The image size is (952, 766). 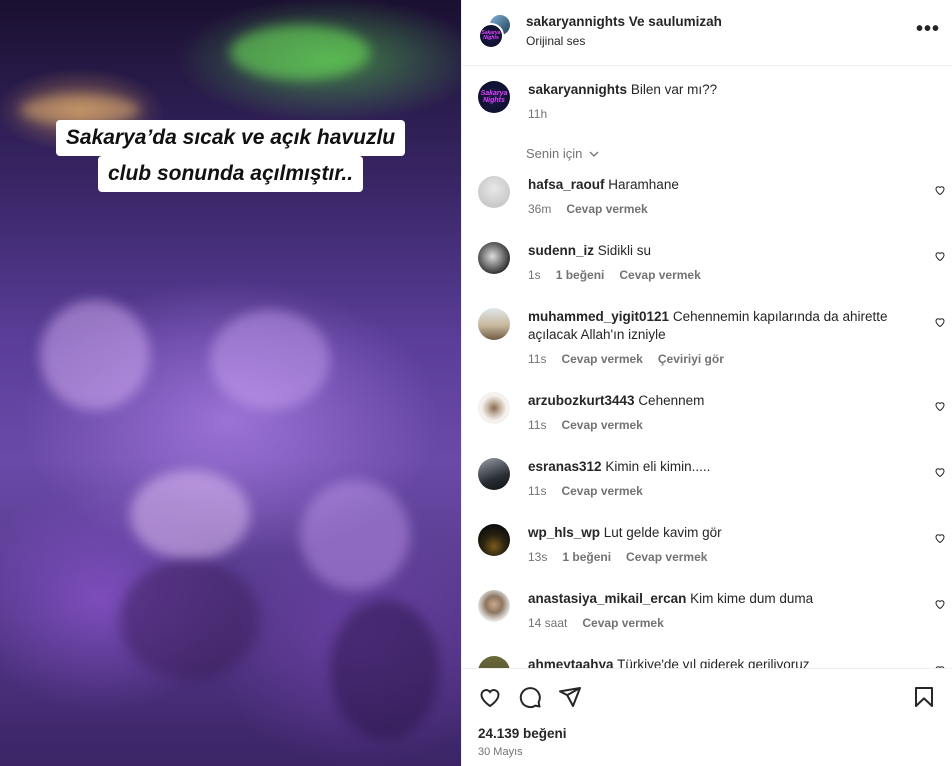 What do you see at coordinates (565, 466) in the screenshot?
I see `username: esranas312` at bounding box center [565, 466].